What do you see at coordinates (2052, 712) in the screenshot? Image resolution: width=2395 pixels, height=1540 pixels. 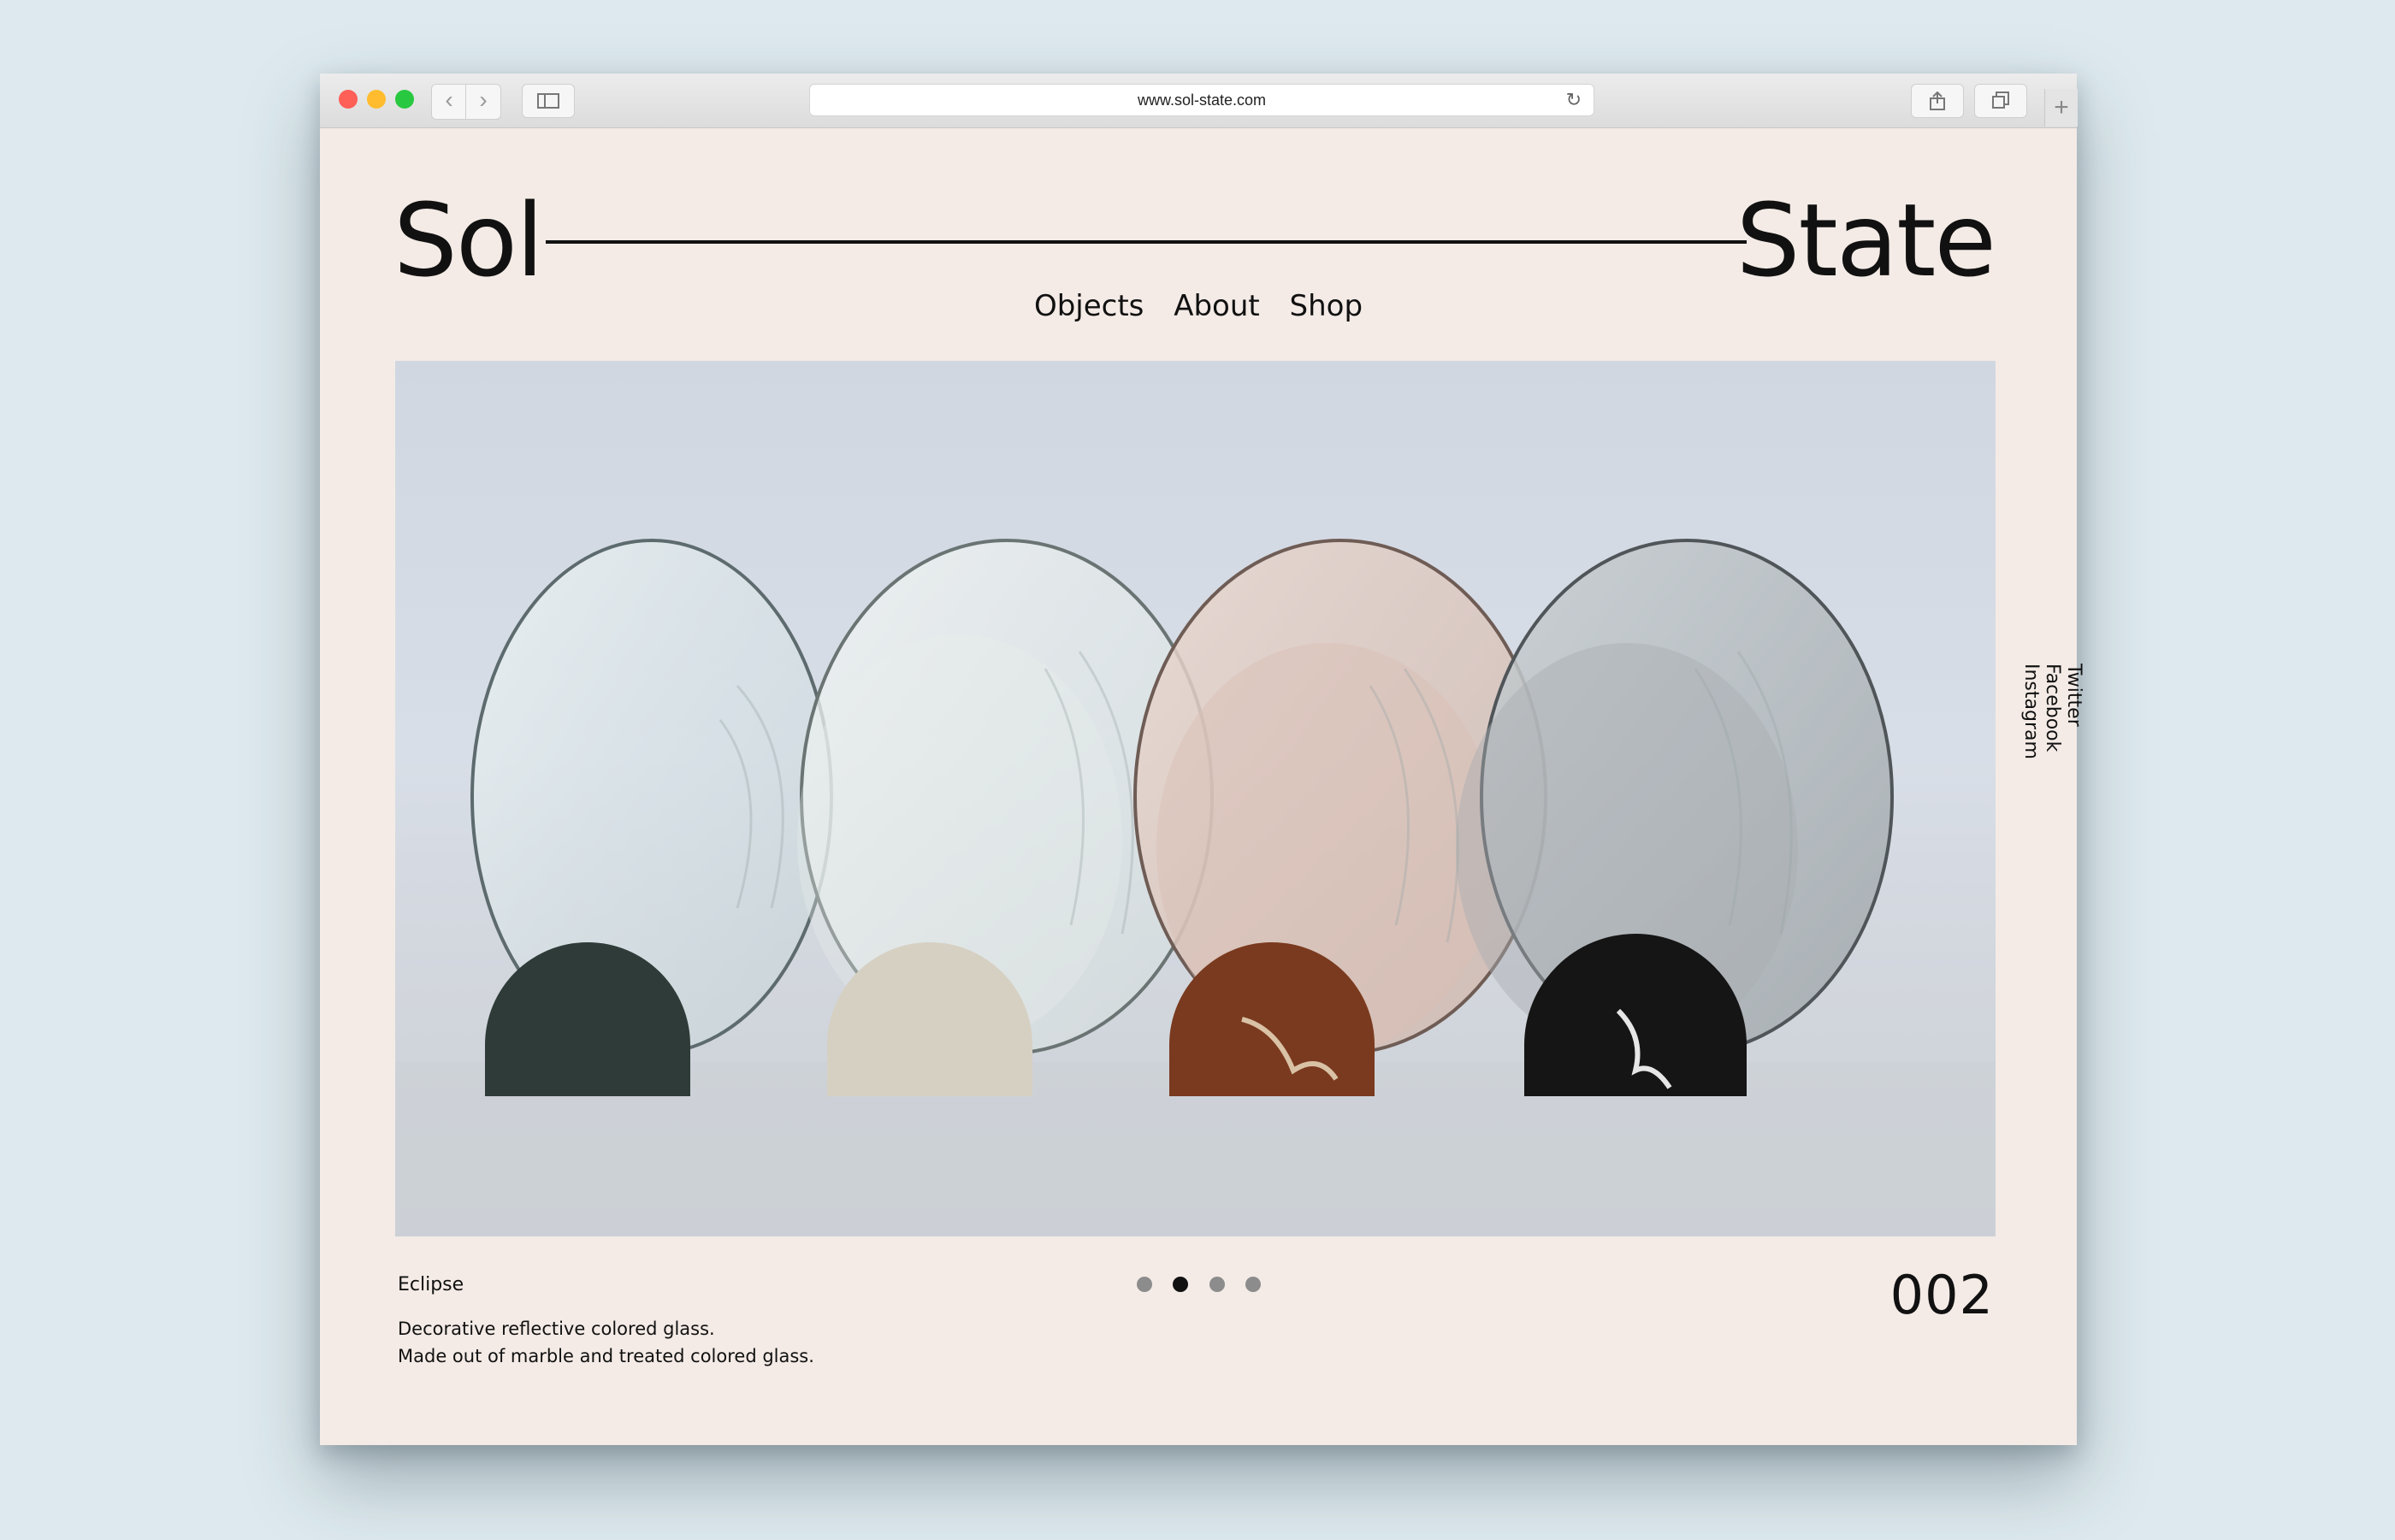 I see `social-link-facebook: Facebook` at bounding box center [2052, 712].